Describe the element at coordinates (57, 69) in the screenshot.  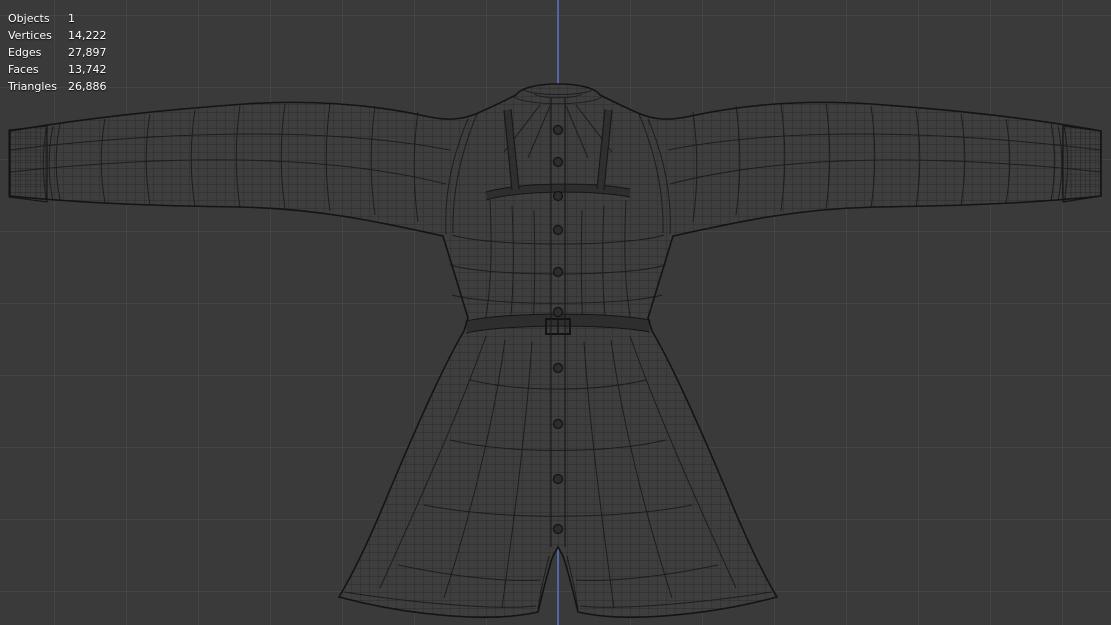
I see `stat-row-faces: Faces 13,742` at that location.